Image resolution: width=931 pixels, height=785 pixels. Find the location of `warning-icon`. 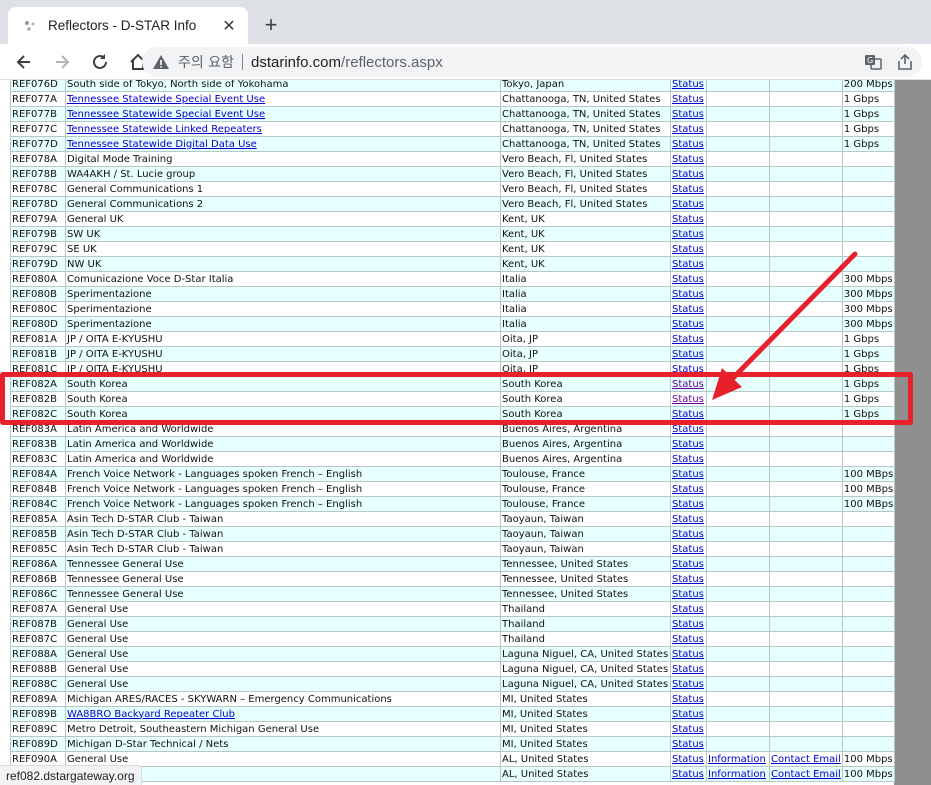

warning-icon is located at coordinates (161, 62).